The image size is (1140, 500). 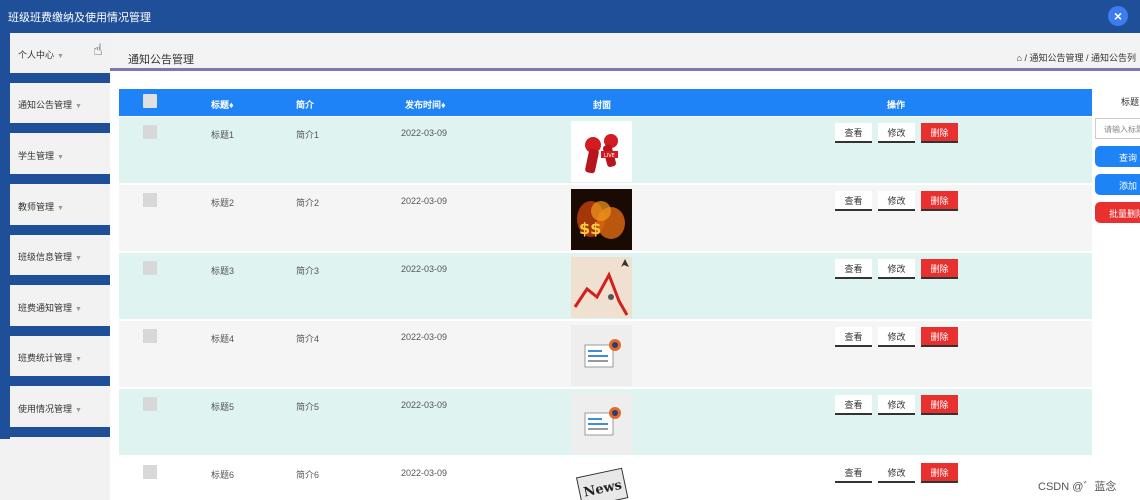 I want to click on table-row: 标题4 简介4 2022-03-09 查看 修改 删除, so click(x=605, y=354).